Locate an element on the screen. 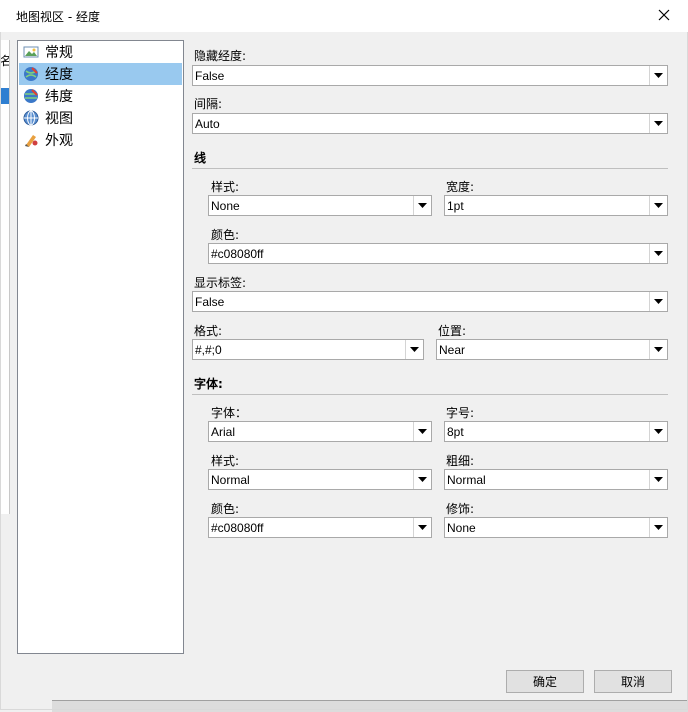 The image size is (688, 712). view-icon is located at coordinates (31, 118).